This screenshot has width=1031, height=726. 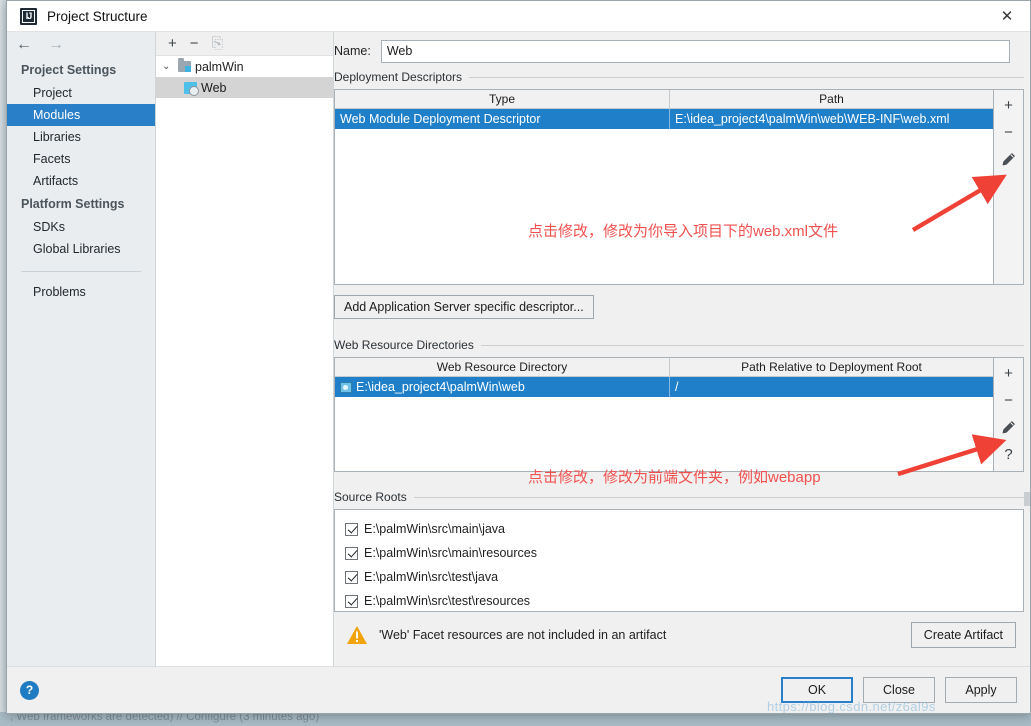 What do you see at coordinates (1007, 16) in the screenshot?
I see `close-icon: ✕` at bounding box center [1007, 16].